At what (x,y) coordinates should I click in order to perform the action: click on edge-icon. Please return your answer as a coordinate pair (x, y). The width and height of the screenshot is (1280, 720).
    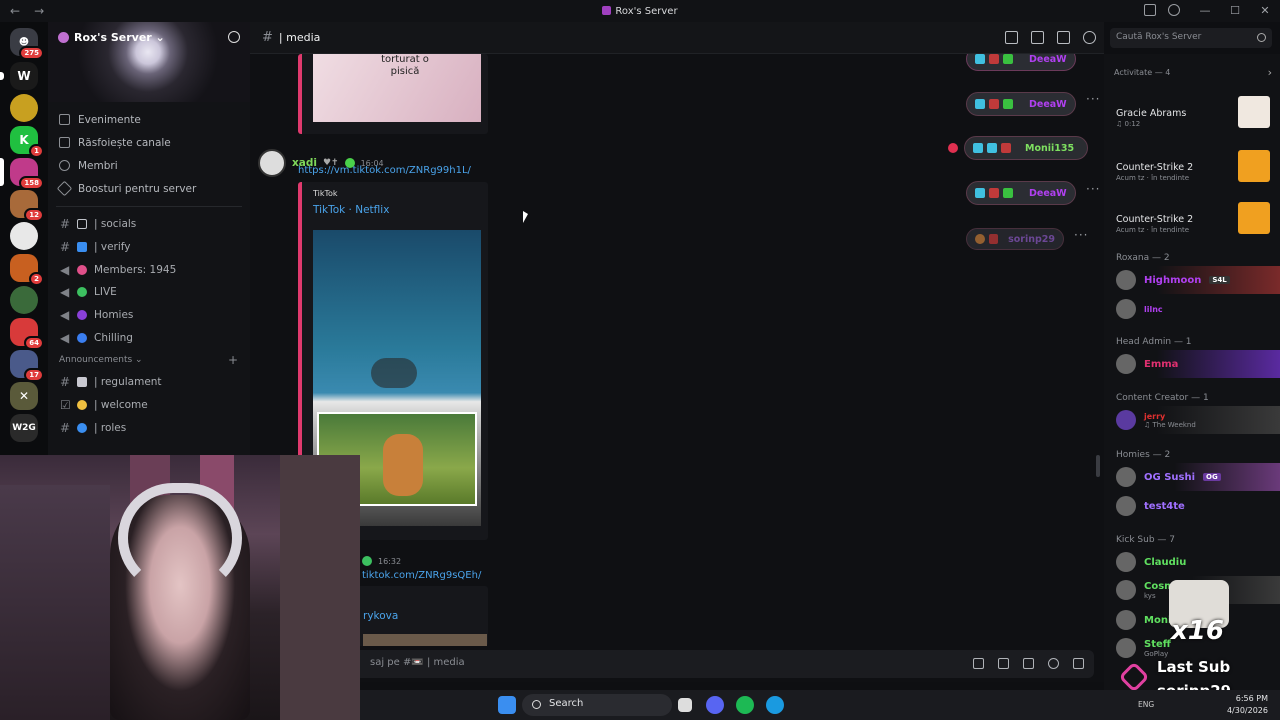
    Looking at the image, I should click on (775, 705).